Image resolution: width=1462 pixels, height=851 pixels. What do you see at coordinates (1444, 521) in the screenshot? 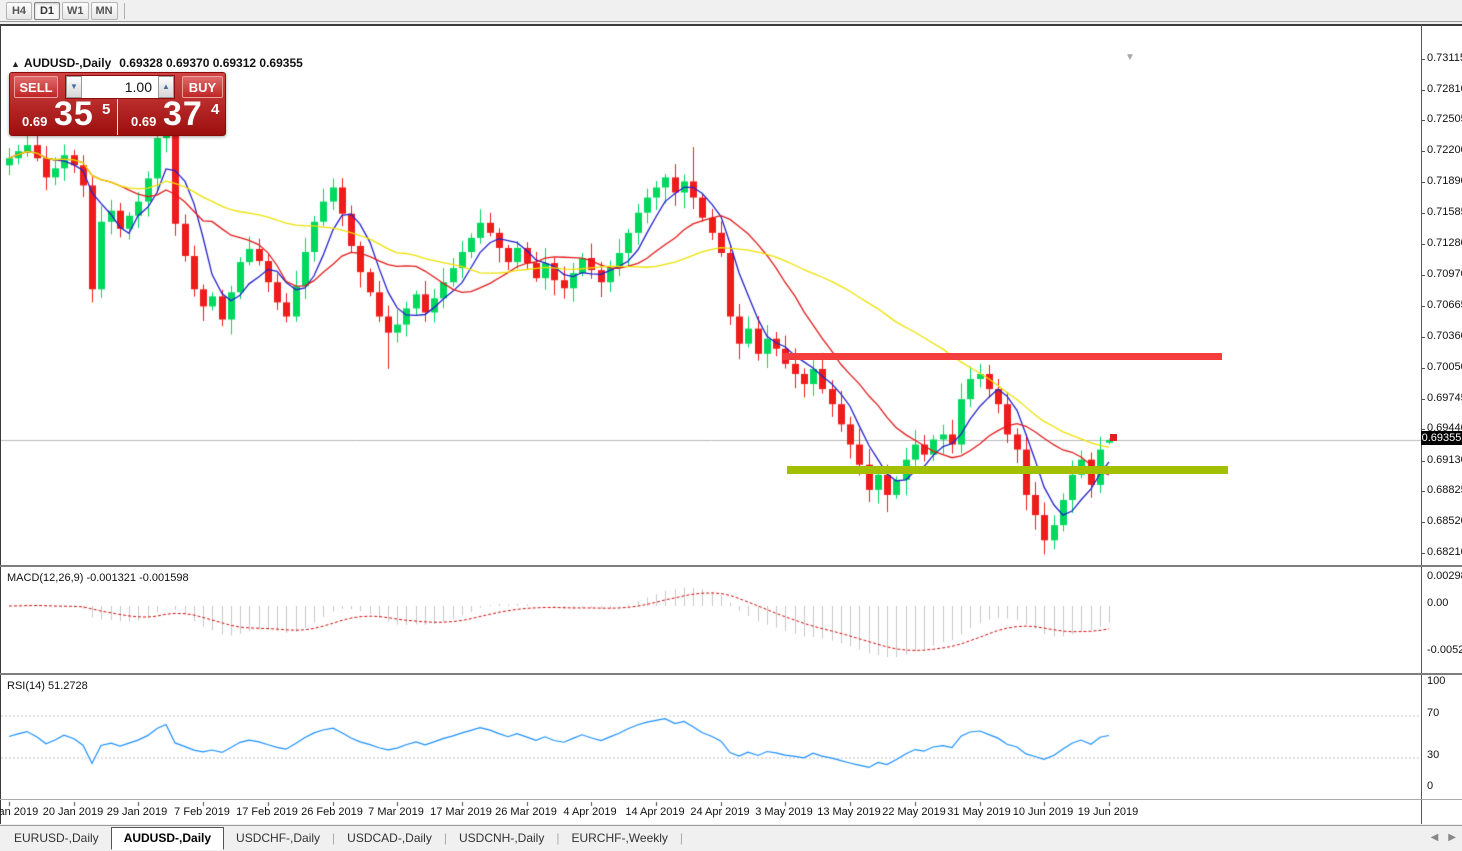
I see `price-axis-label: 0.68520` at bounding box center [1444, 521].